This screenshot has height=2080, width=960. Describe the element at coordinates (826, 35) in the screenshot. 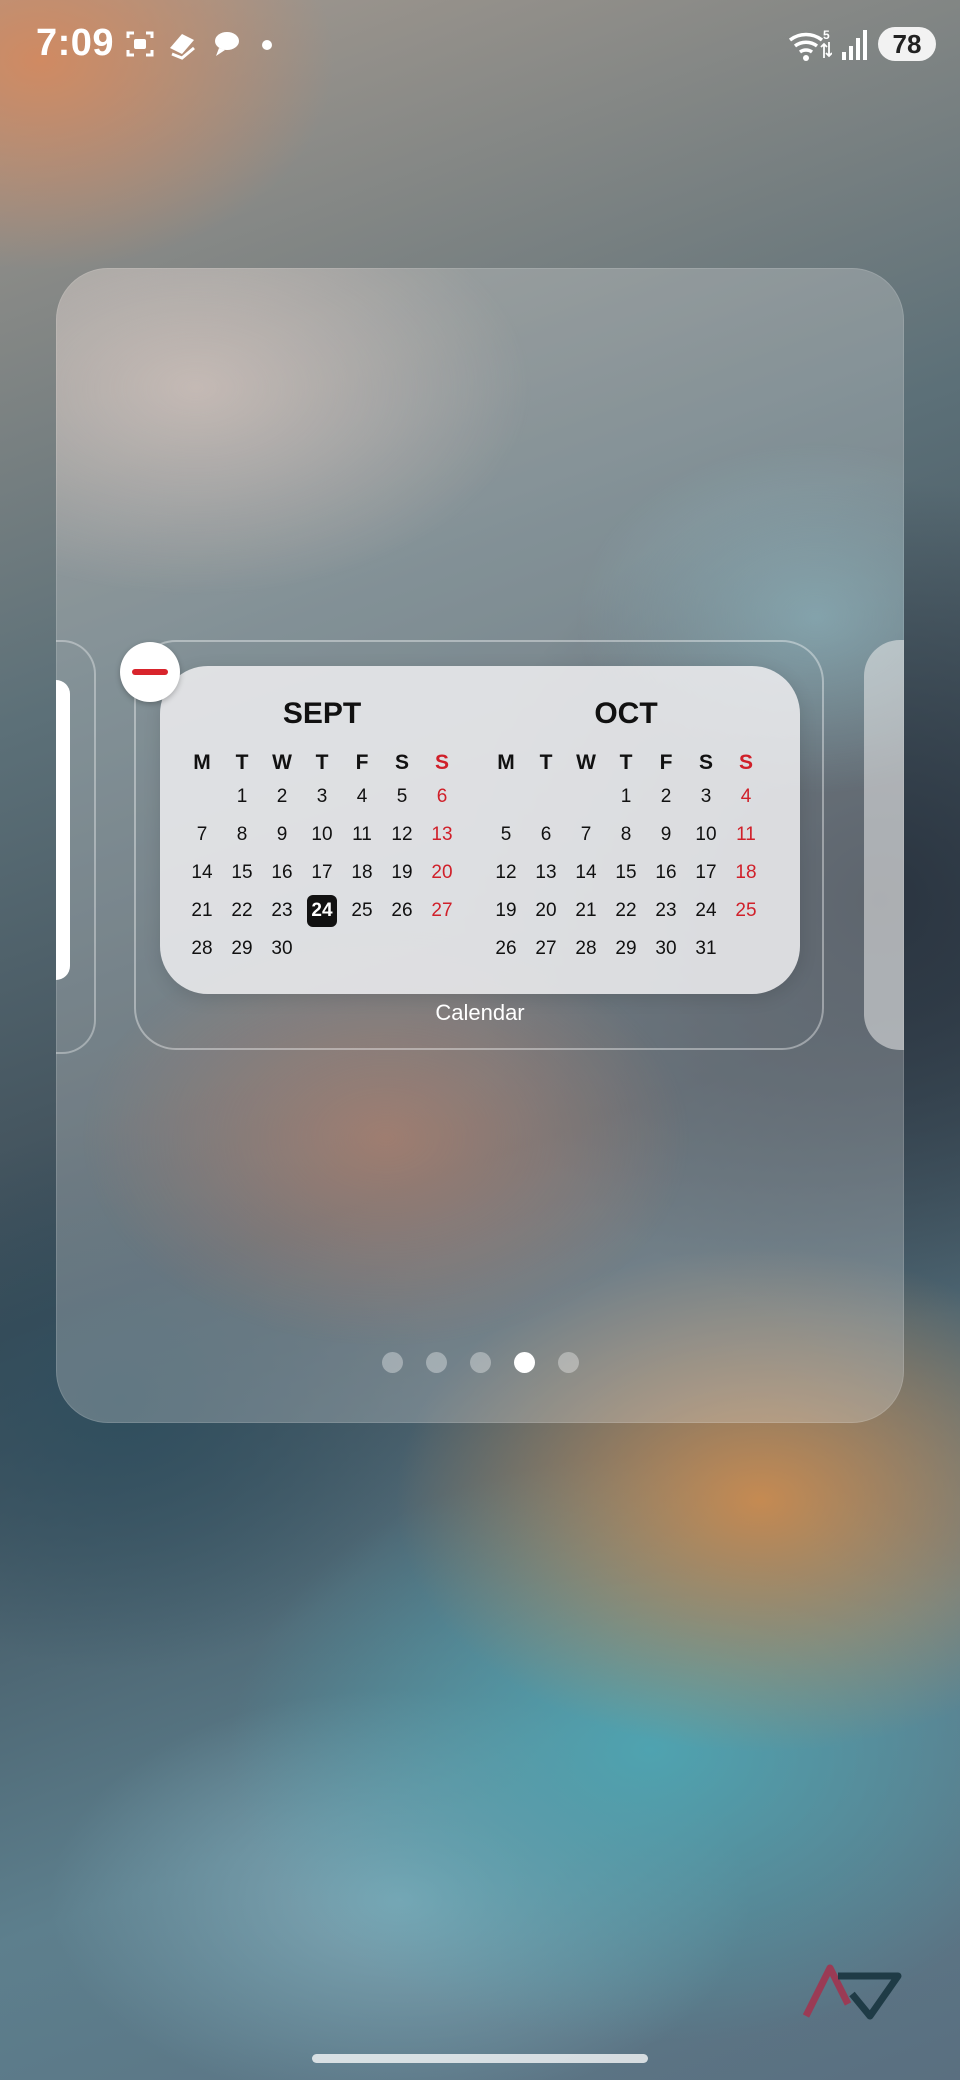

I see `svg-text: 5` at that location.